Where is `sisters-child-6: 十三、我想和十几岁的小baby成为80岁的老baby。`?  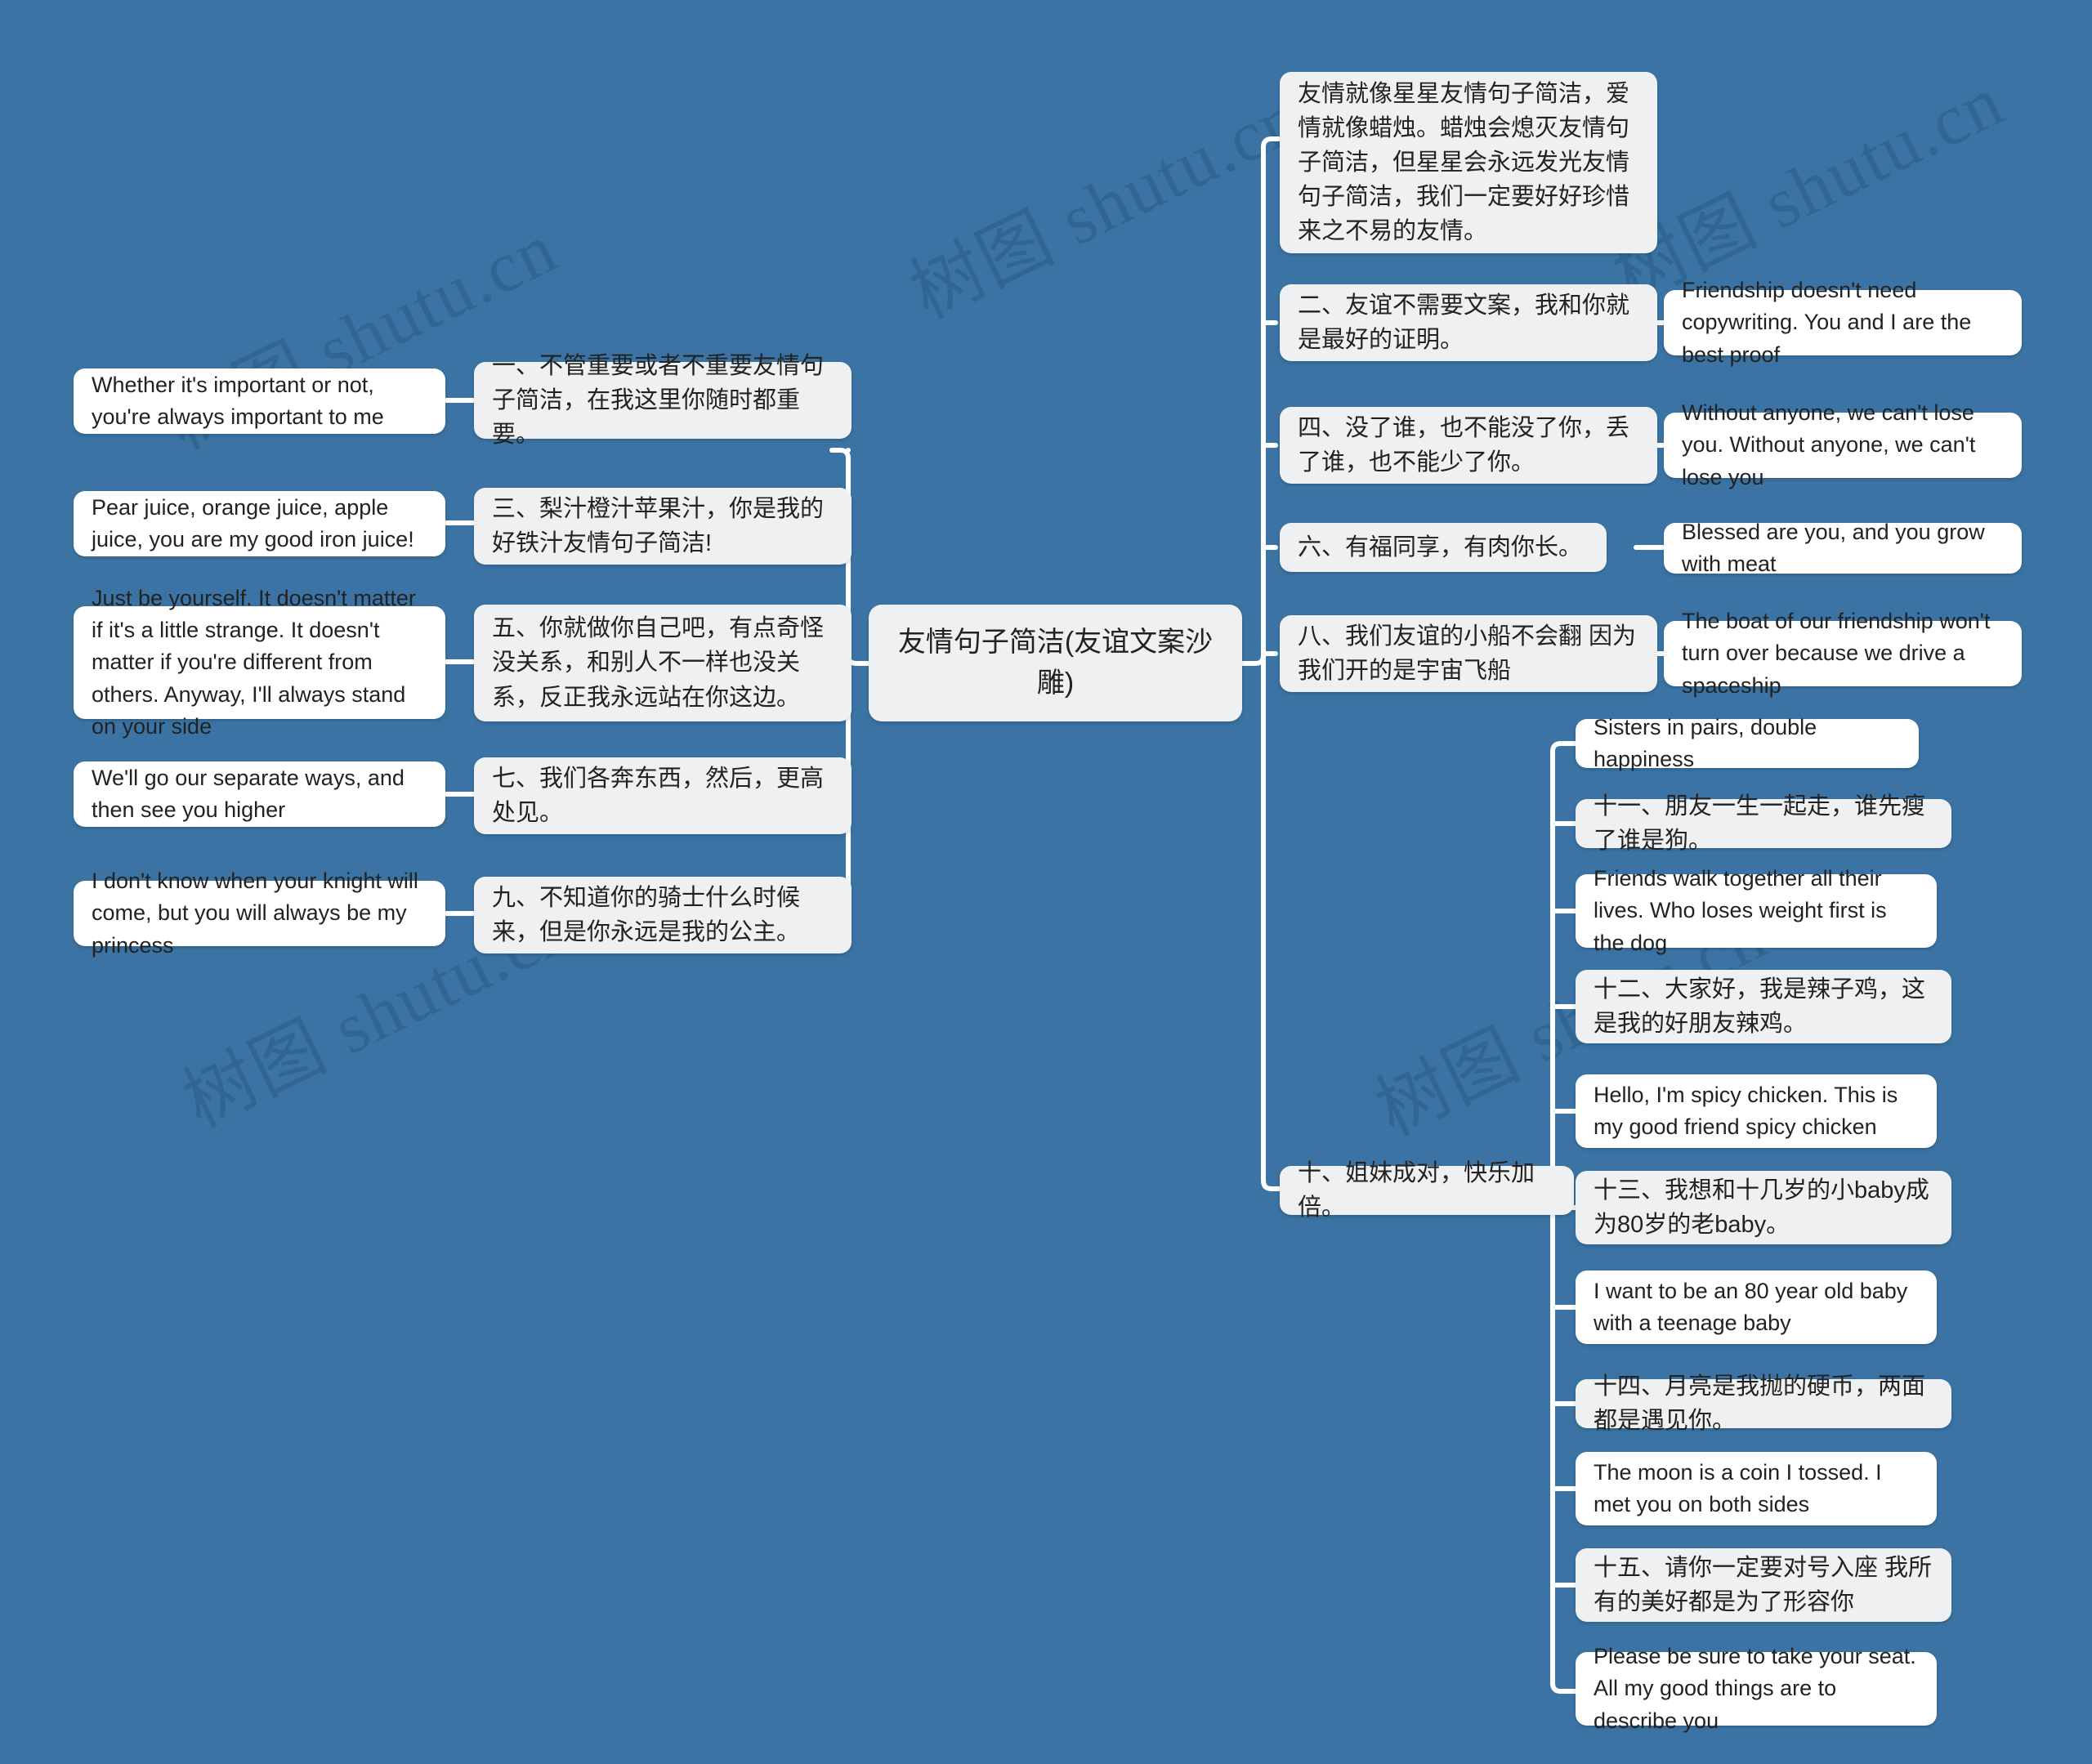 sisters-child-6: 十三、我想和十几岁的小baby成为80岁的老baby。 is located at coordinates (1763, 1207).